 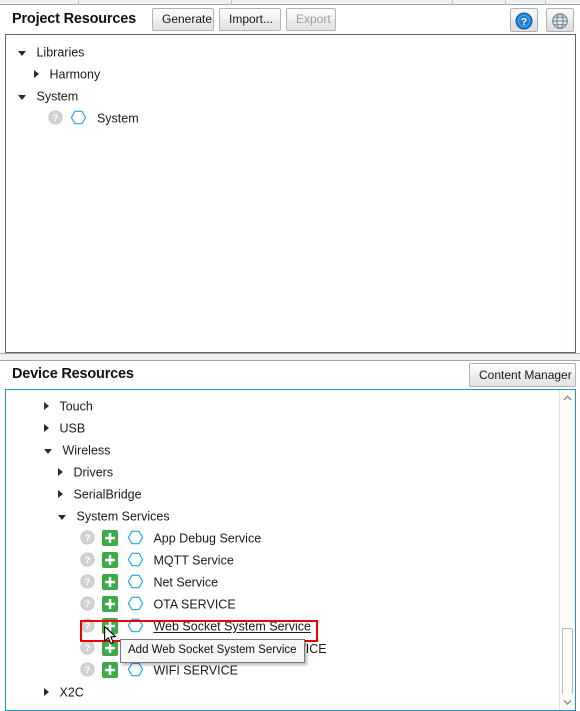 I want to click on export-button: Export, so click(x=311, y=19).